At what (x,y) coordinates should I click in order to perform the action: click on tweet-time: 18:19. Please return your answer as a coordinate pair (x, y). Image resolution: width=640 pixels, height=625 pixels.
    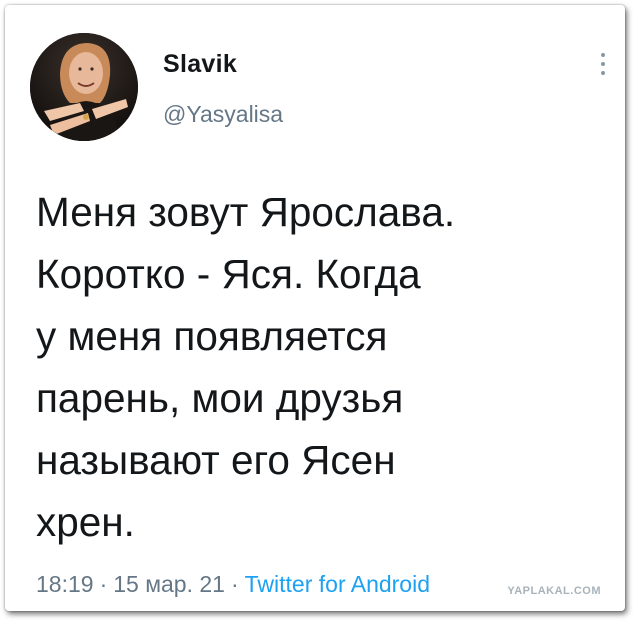
    Looking at the image, I should click on (65, 584).